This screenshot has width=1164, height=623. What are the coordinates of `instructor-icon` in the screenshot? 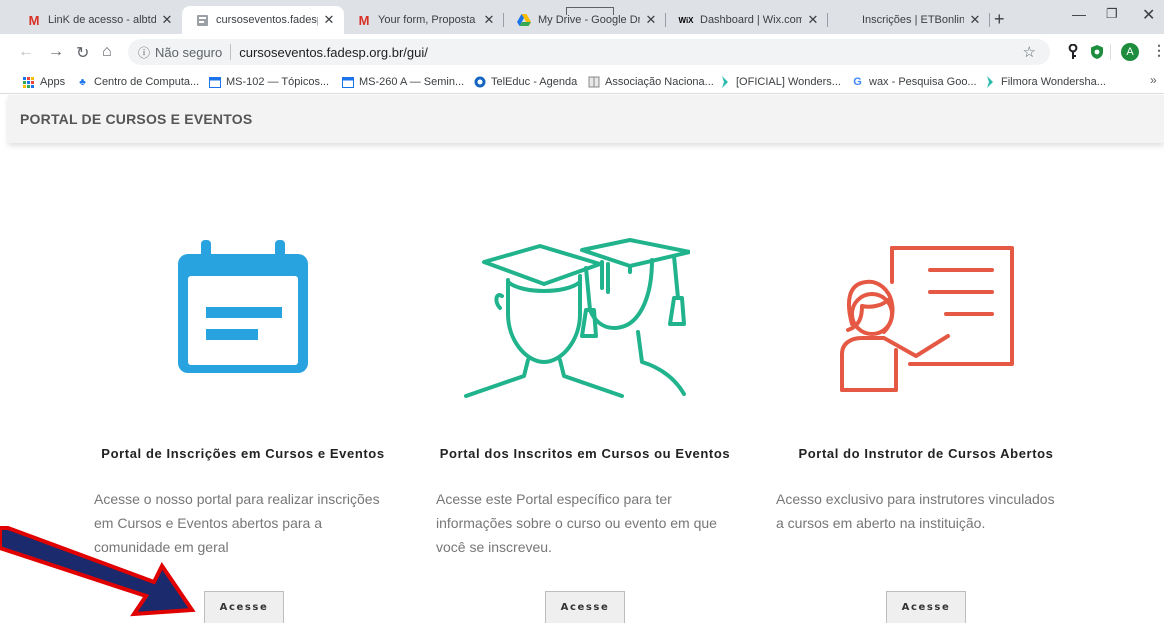 It's located at (927, 319).